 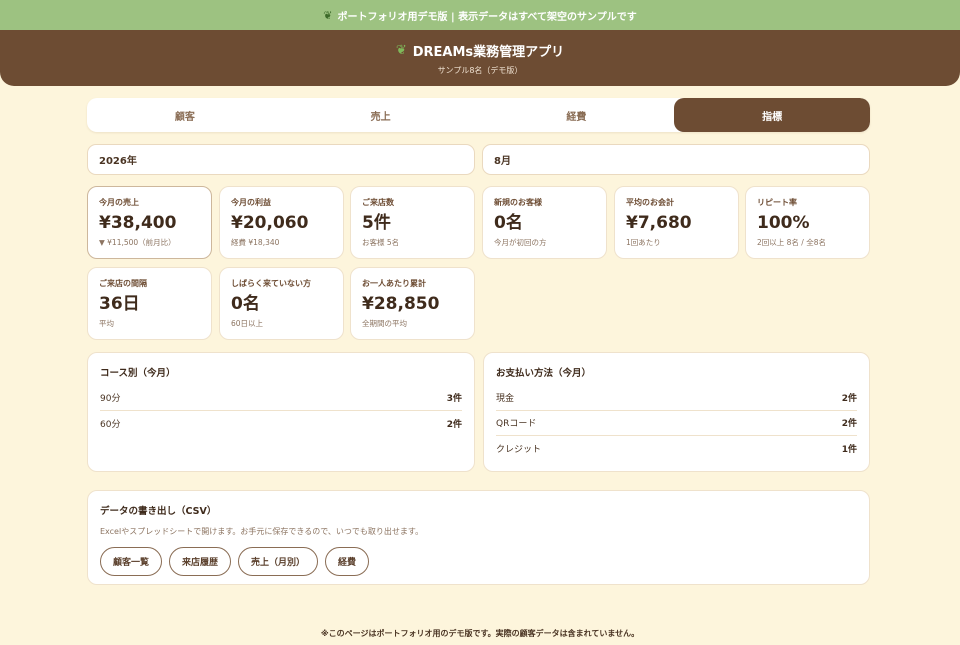 I want to click on app-header: ❦ DREAMs業務管理アプリ サンプル8名（デモ版）, so click(x=480, y=58).